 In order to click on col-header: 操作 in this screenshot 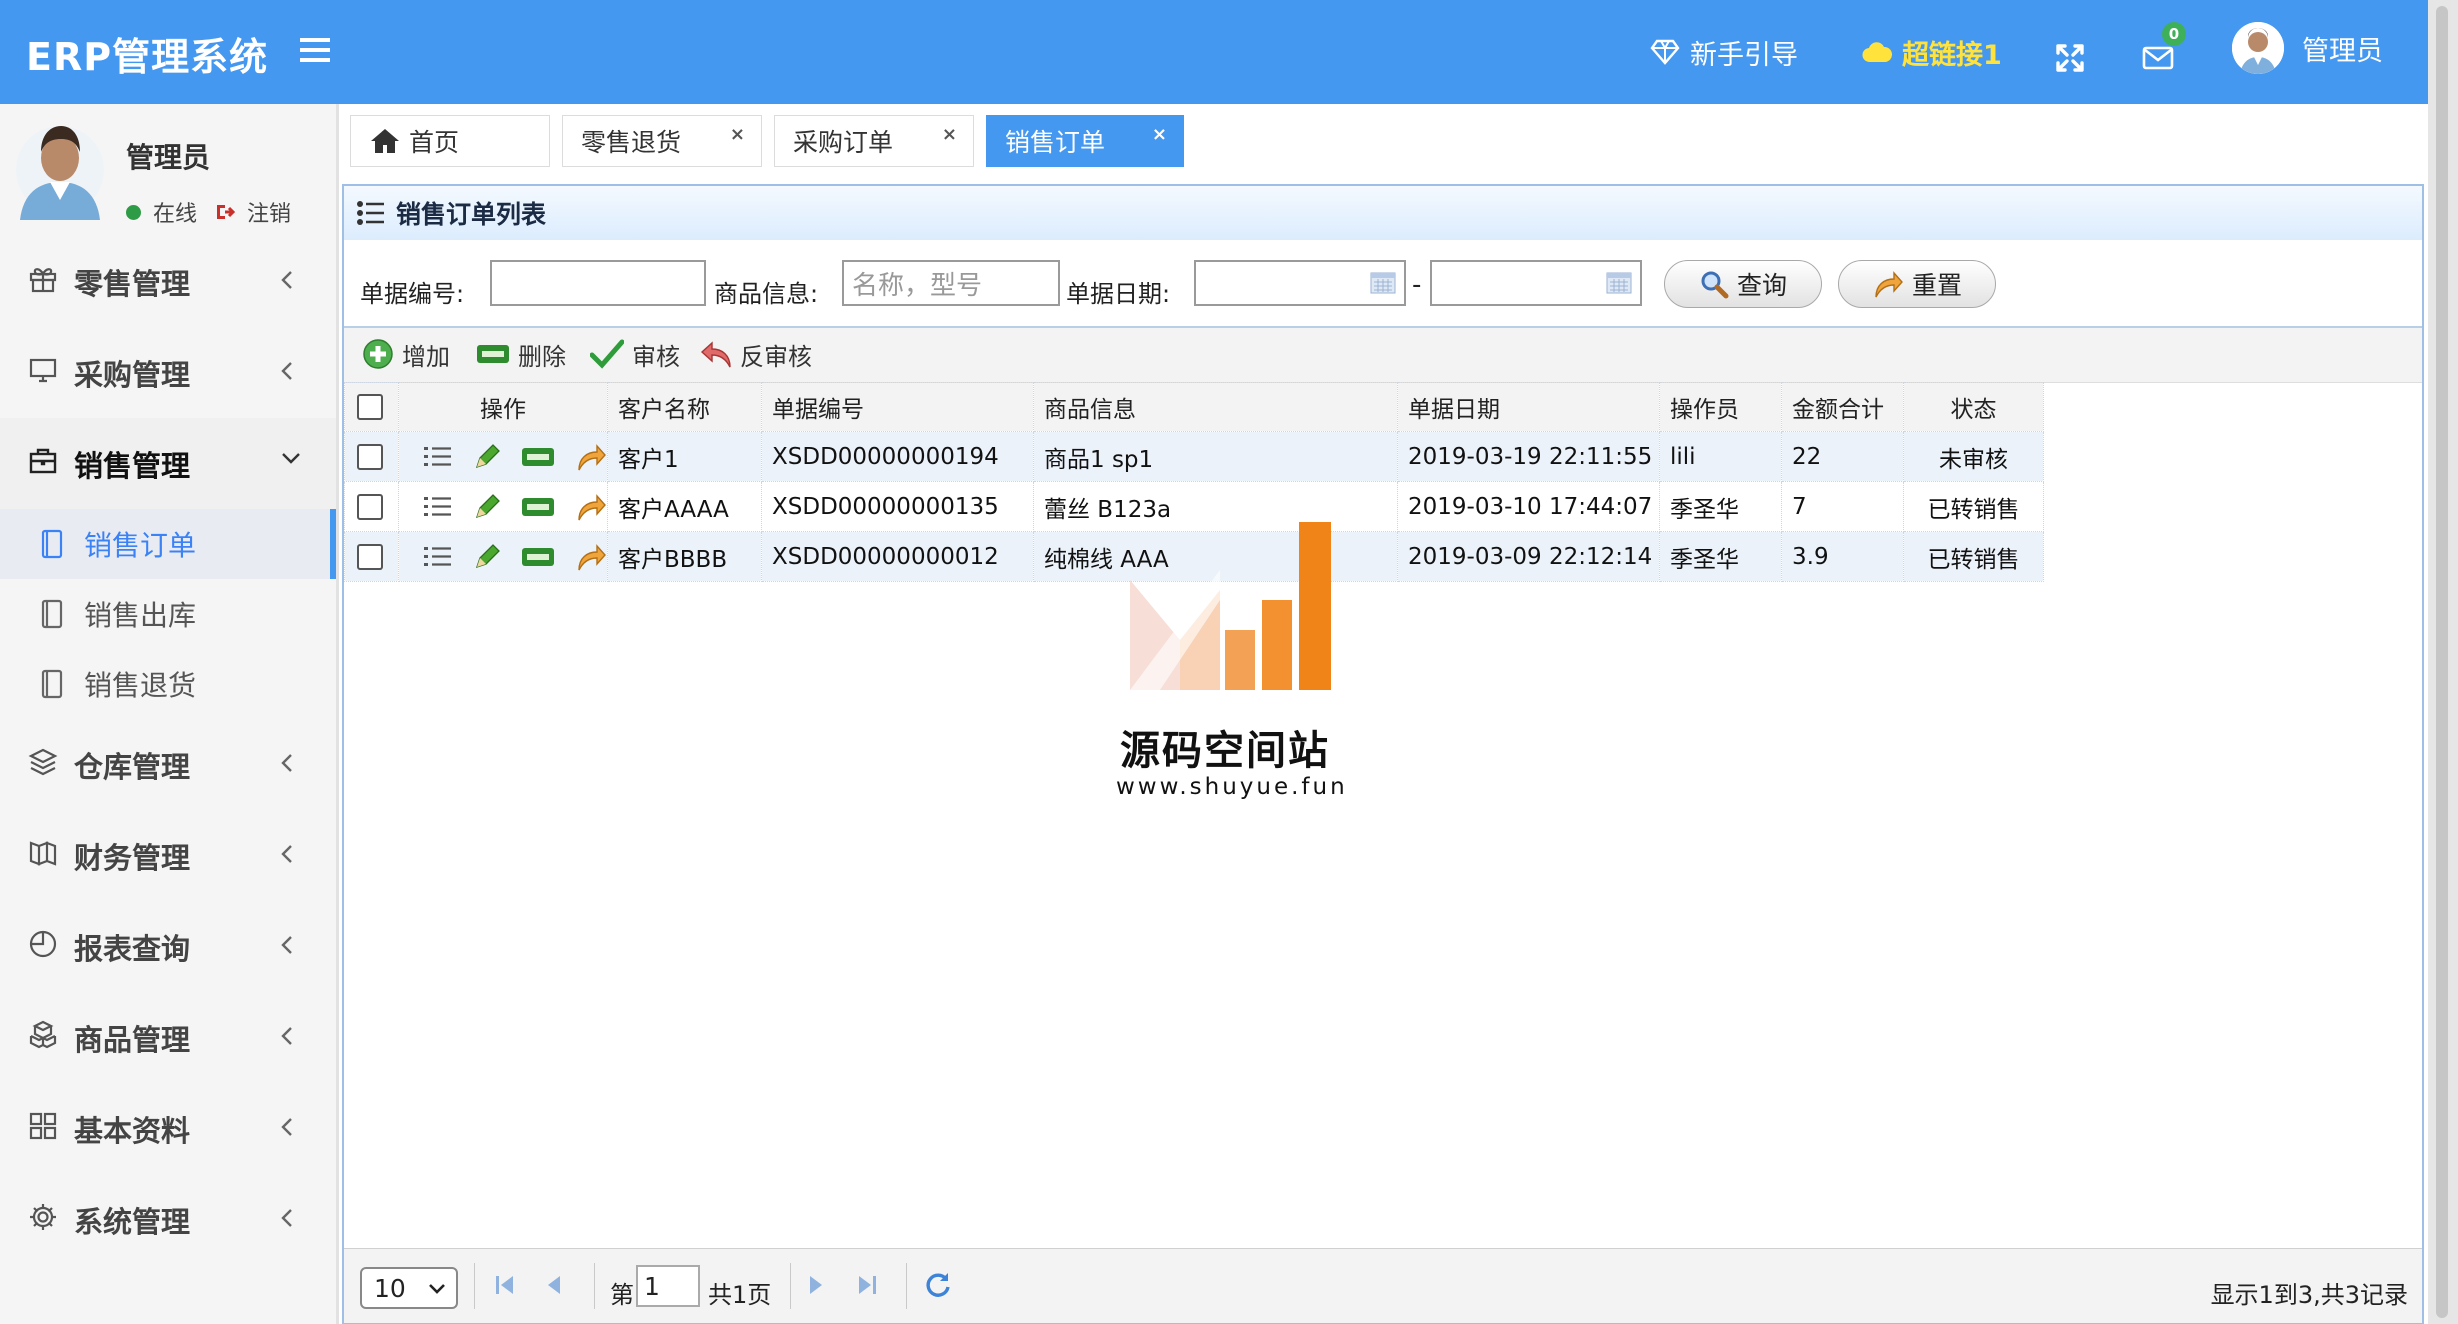, I will do `click(503, 407)`.